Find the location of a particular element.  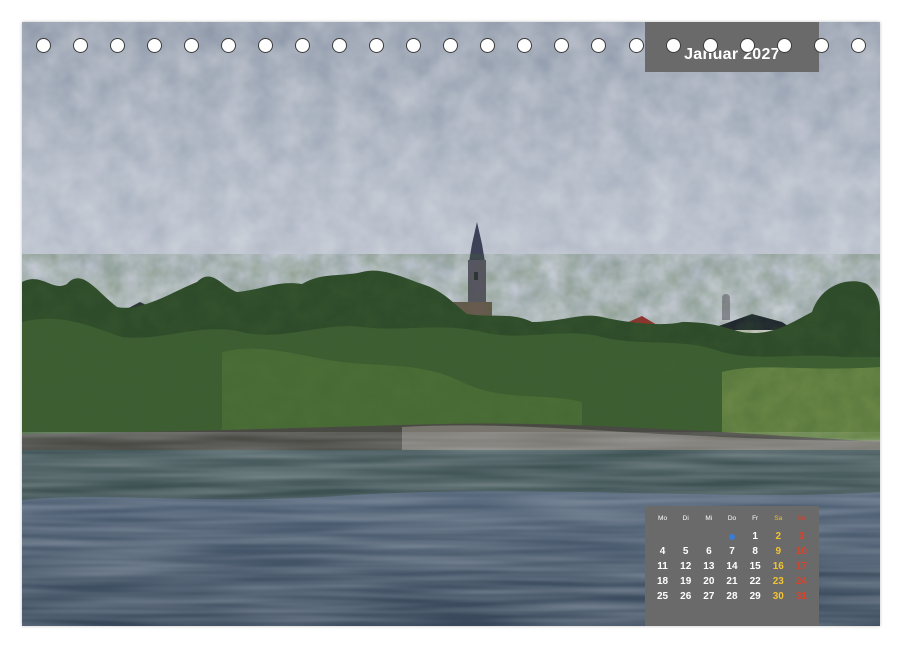

calendar-day: 14 is located at coordinates (732, 566).